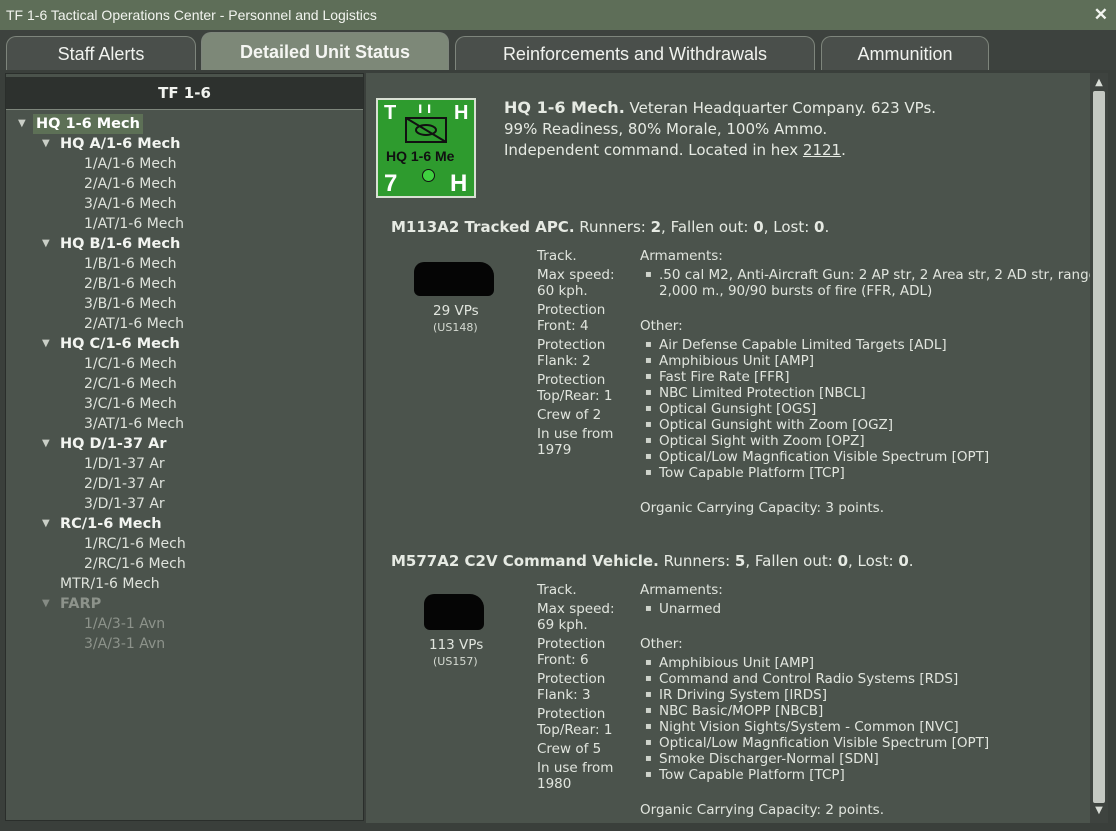 The height and width of the screenshot is (831, 1116). I want to click on vehicle-2-stat: Protection, so click(571, 679).